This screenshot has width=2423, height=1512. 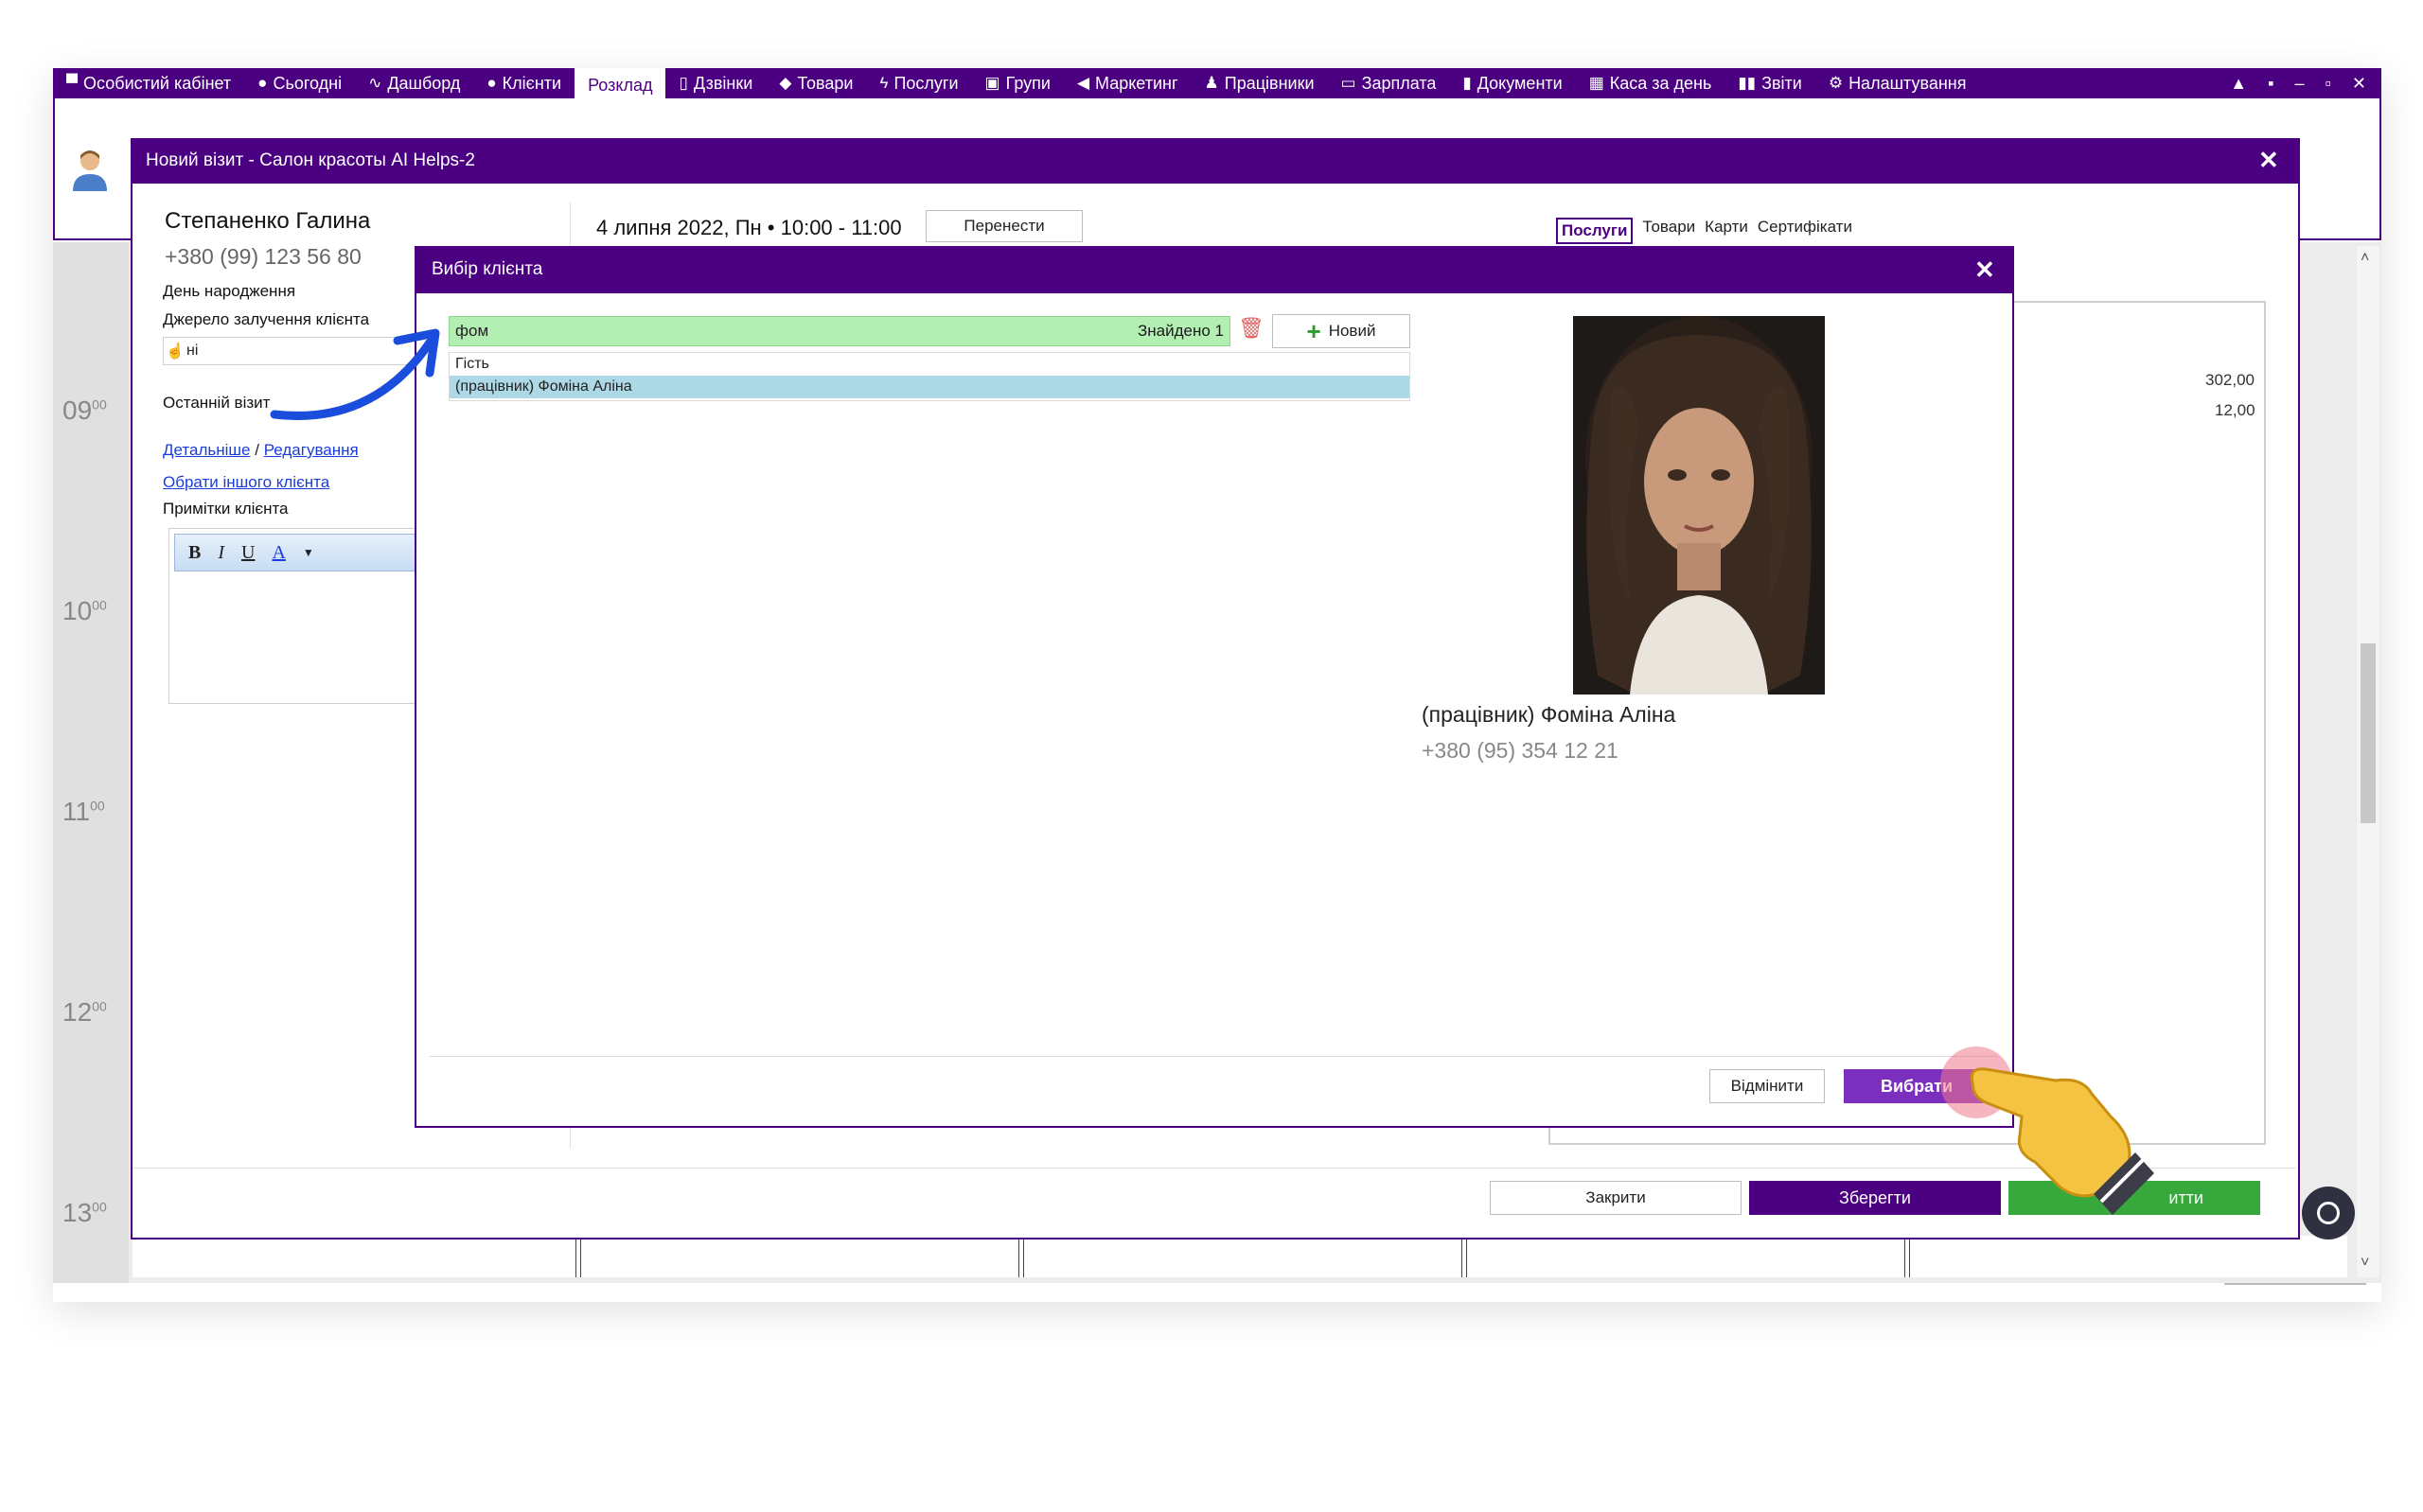 I want to click on plus-icon: +, so click(x=1313, y=330).